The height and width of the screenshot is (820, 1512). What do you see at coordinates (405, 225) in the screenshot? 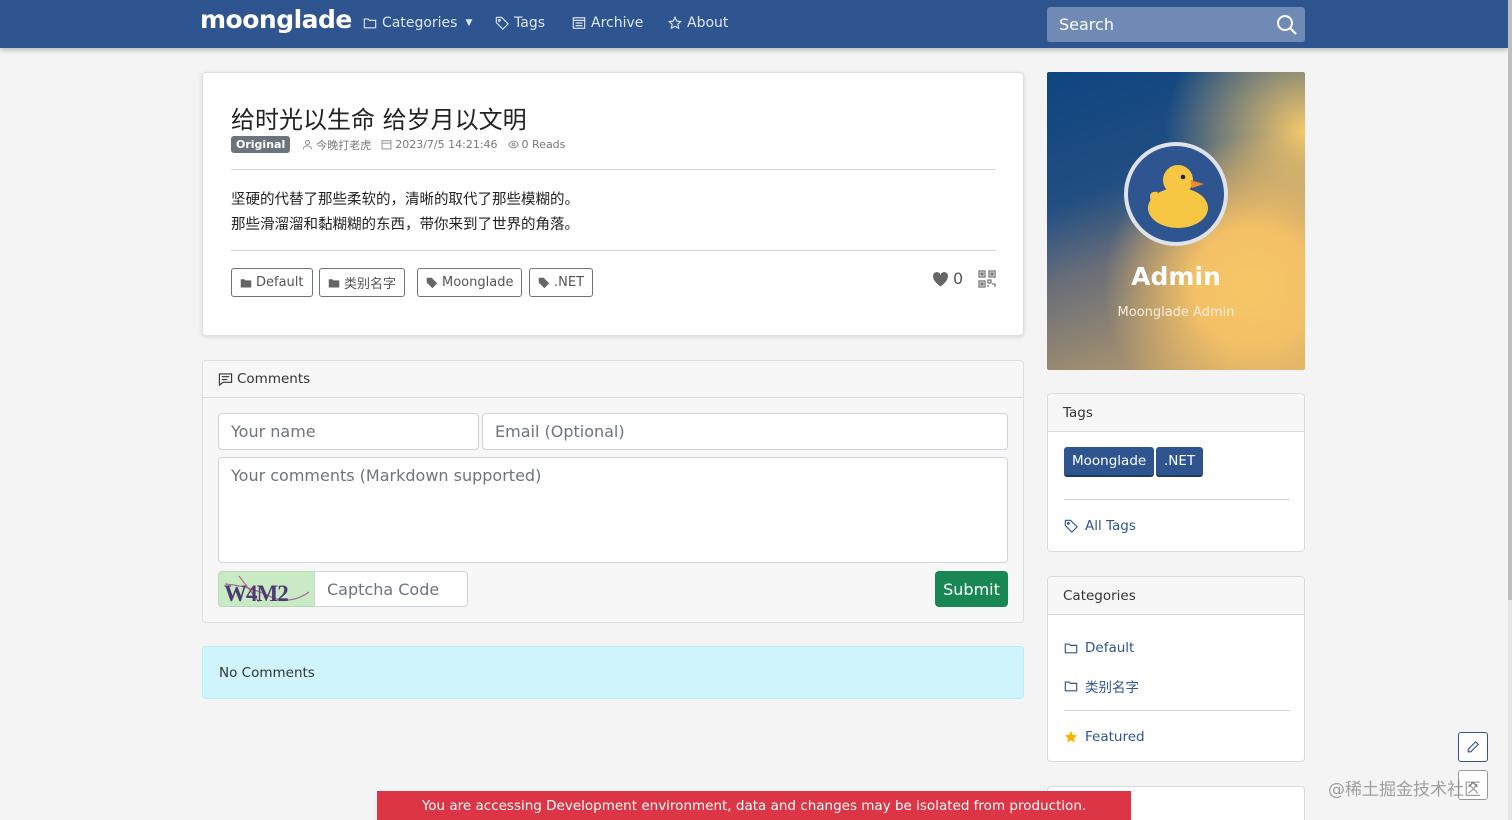
I see `post-content-line: 那些滑溜溜和黏糊糊的东西，带你来到了世界的角落。` at bounding box center [405, 225].